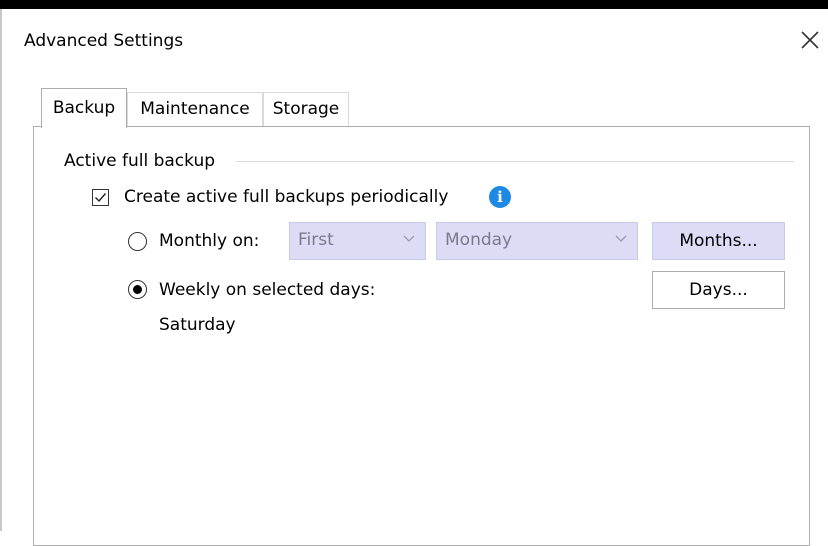  What do you see at coordinates (306, 109) in the screenshot?
I see `tab-storage: Storage` at bounding box center [306, 109].